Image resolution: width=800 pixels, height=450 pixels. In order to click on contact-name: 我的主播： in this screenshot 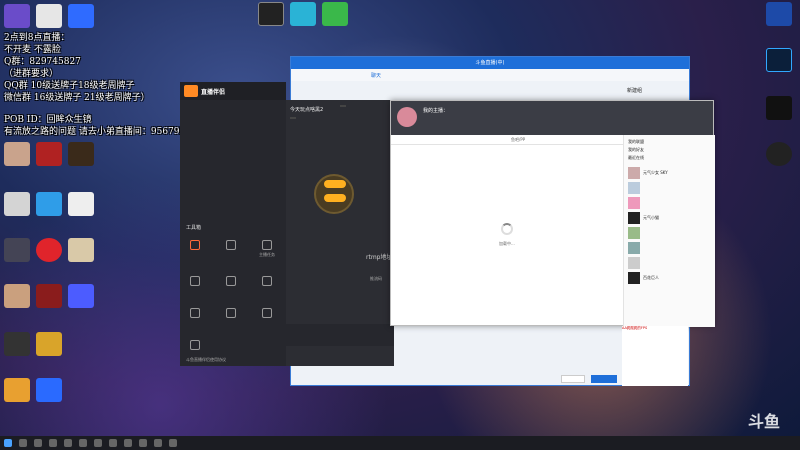, I will do `click(436, 111)`.